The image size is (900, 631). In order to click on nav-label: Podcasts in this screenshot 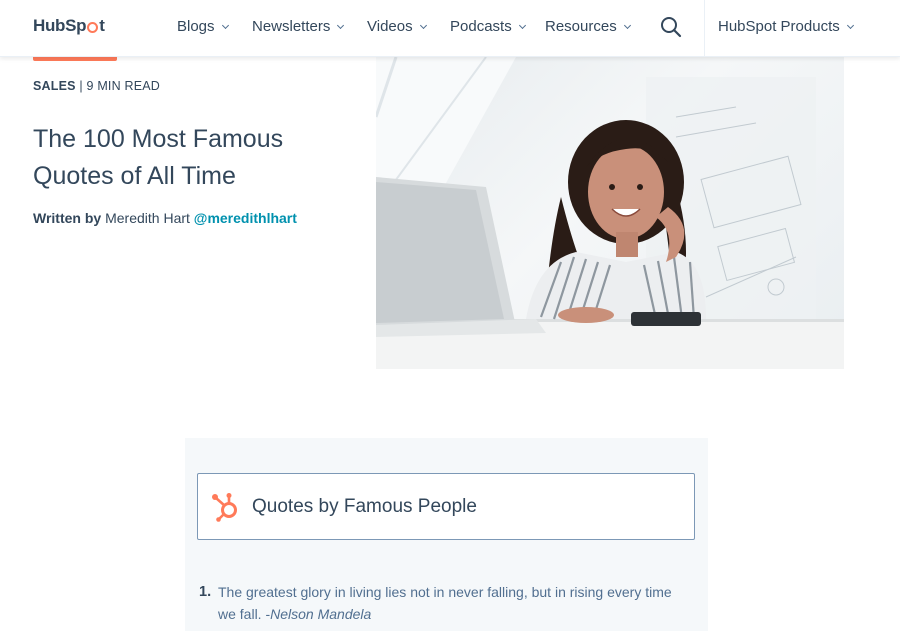, I will do `click(481, 26)`.